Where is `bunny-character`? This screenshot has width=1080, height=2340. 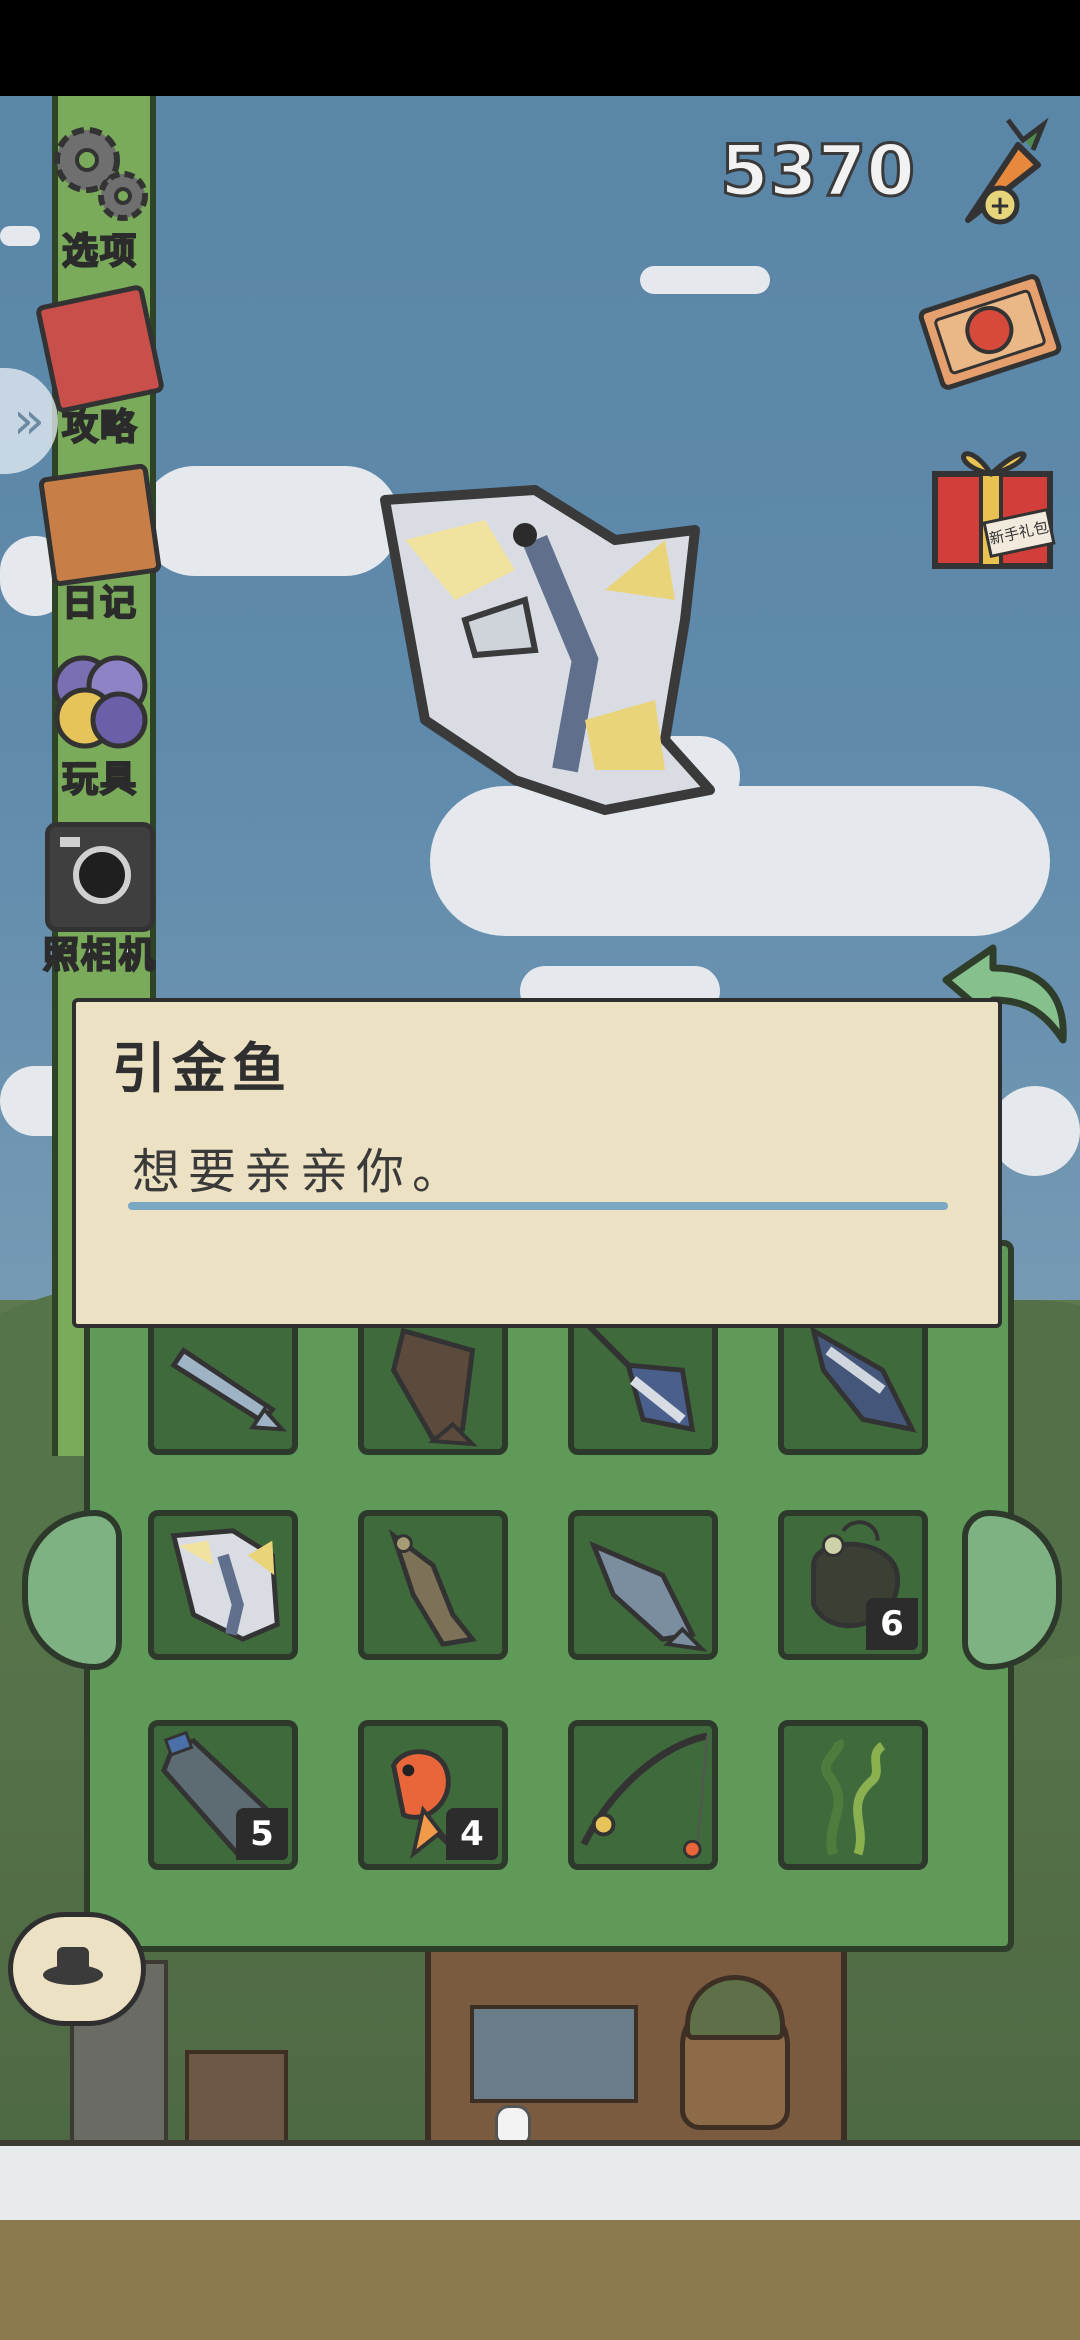 bunny-character is located at coordinates (513, 2125).